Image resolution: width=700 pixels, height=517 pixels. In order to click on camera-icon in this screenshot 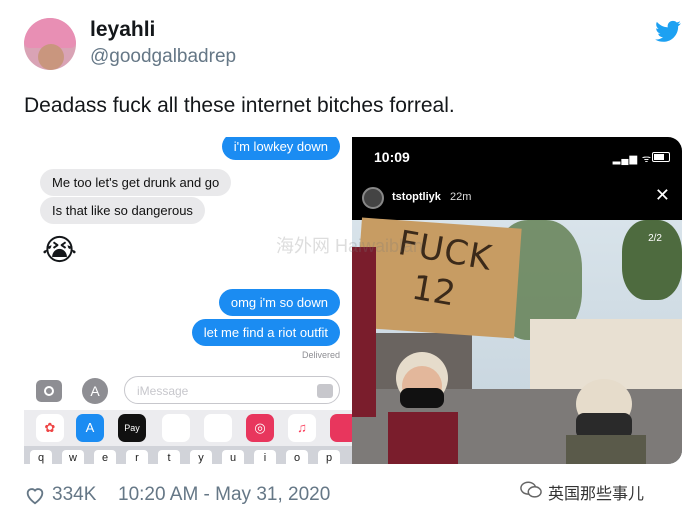, I will do `click(49, 391)`.